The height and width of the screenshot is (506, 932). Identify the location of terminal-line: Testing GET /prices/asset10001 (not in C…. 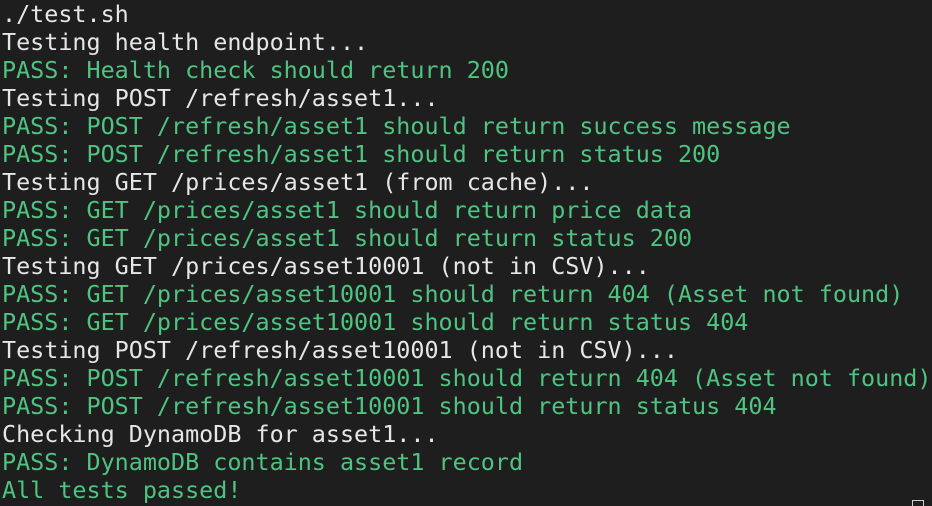
(326, 266).